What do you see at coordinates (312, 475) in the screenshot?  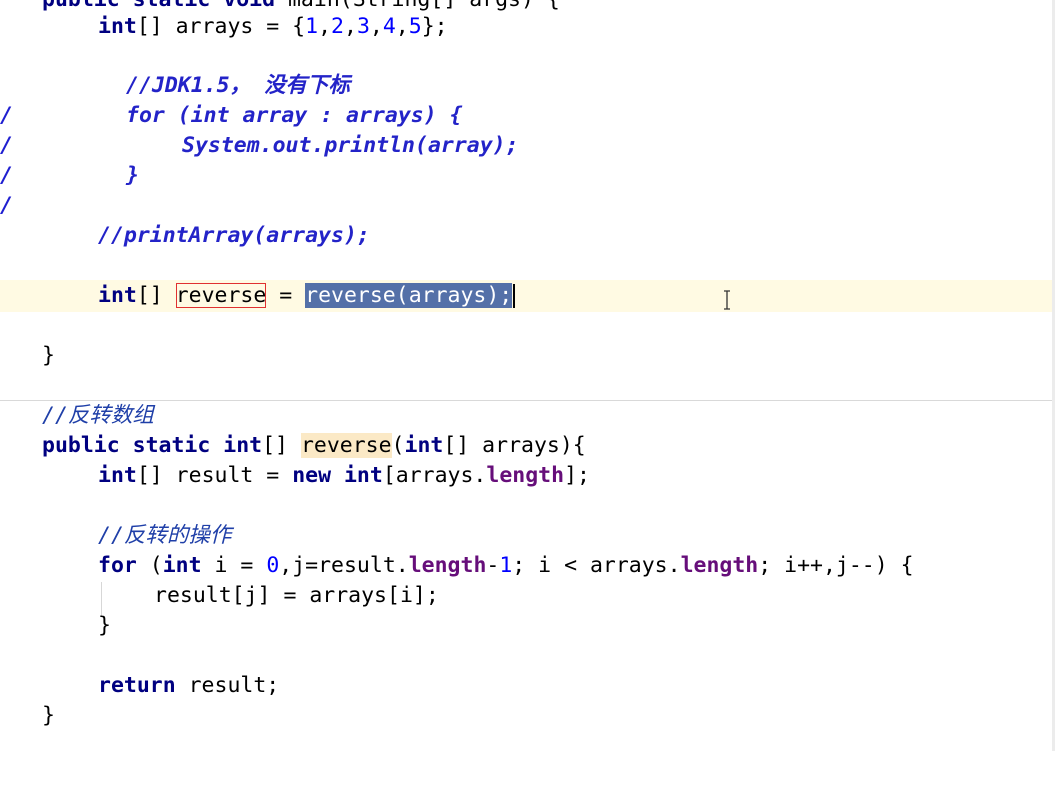 I see `keyword: new` at bounding box center [312, 475].